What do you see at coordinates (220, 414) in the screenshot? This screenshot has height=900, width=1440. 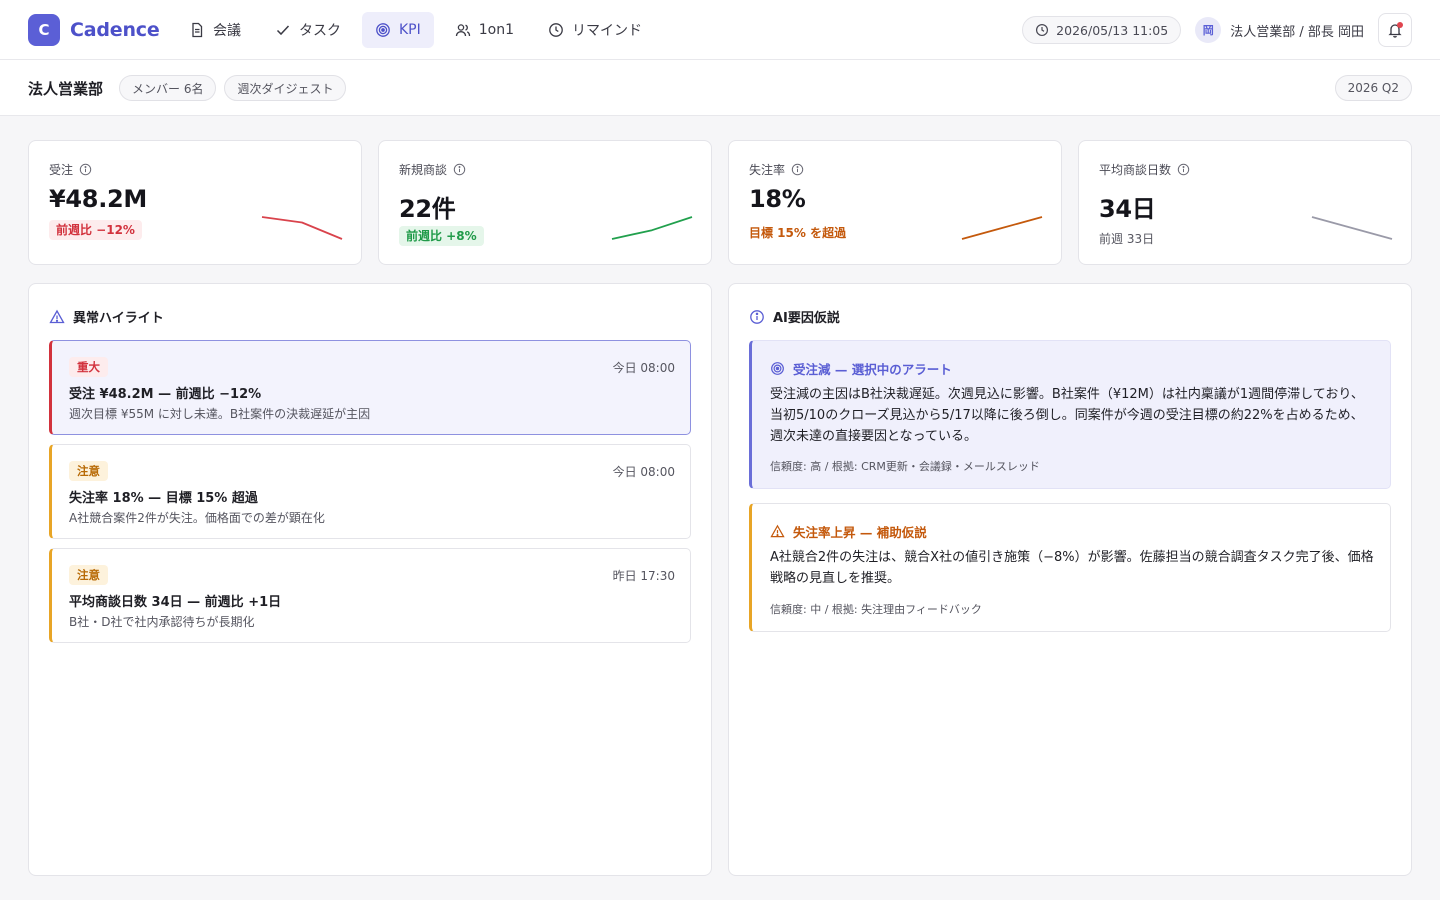 I see `alert-description: 週次目標 ¥55M に対し未達。B社案件の決裁遅延が主因` at bounding box center [220, 414].